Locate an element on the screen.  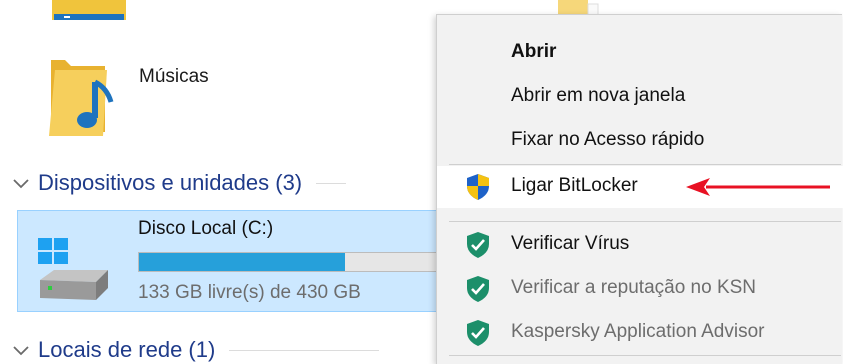
menu-item-label: Ligar BitLocker is located at coordinates (574, 185).